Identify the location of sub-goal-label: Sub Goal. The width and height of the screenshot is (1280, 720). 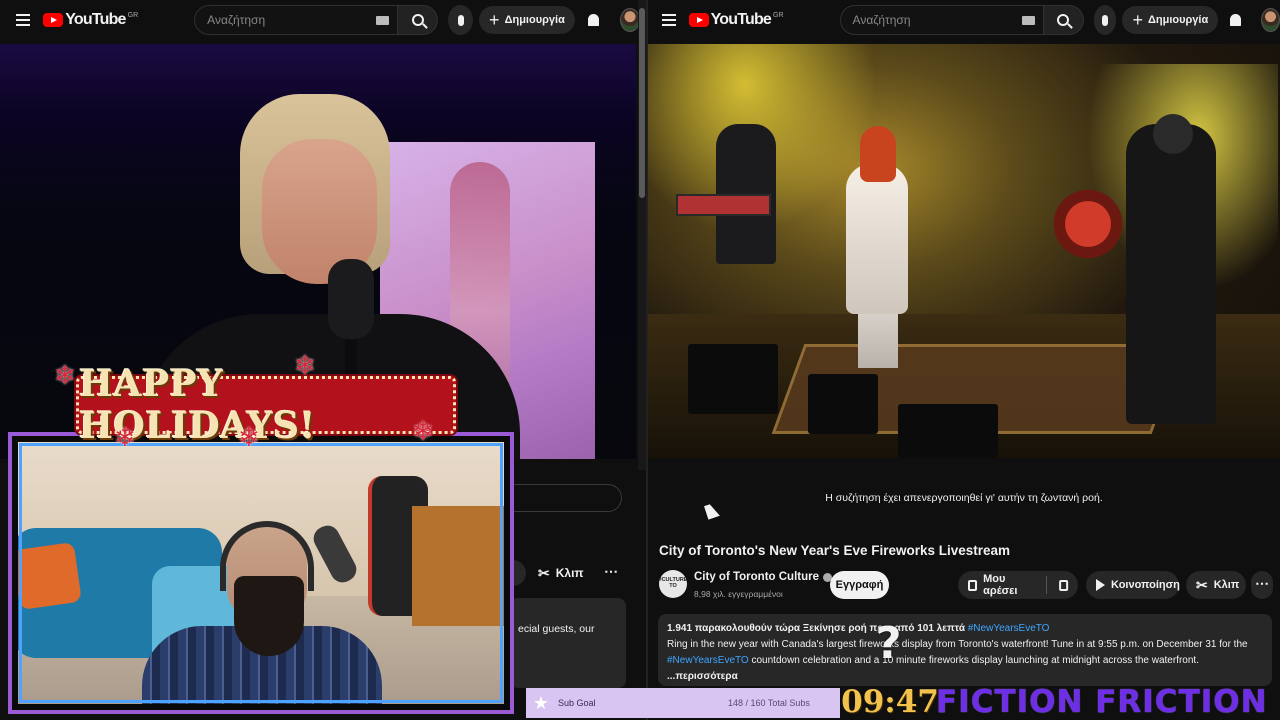
(577, 703).